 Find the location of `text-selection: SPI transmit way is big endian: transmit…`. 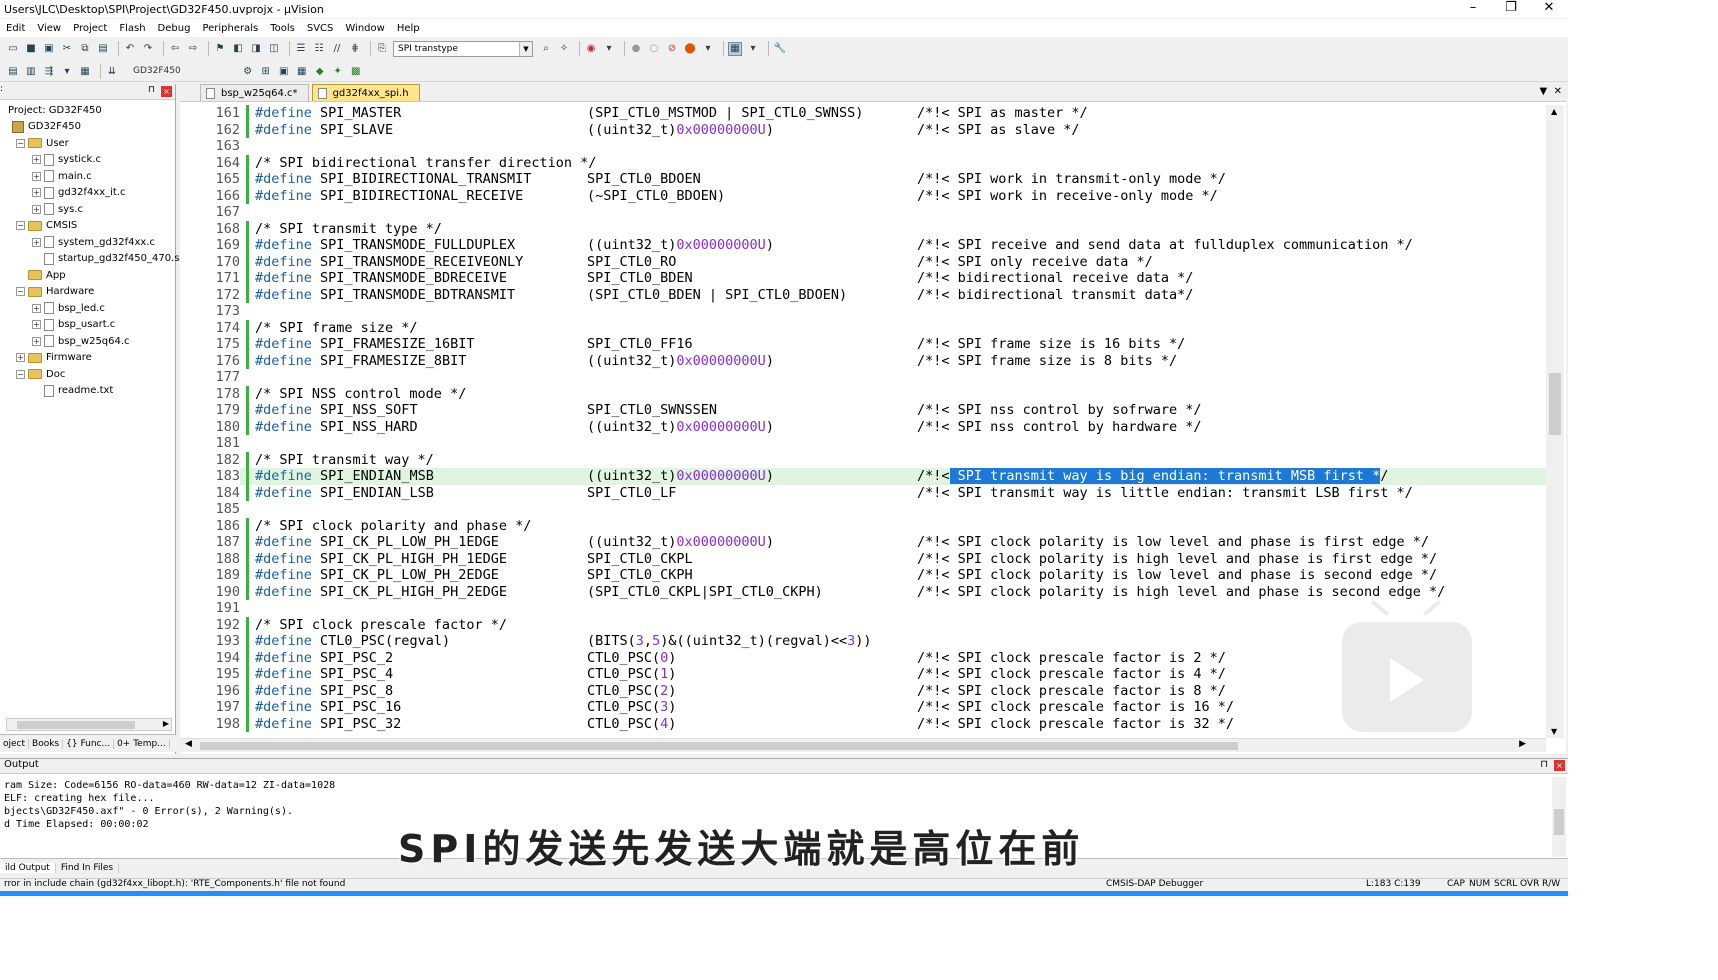

text-selection: SPI transmit way is big endian: transmit… is located at coordinates (1165, 476).